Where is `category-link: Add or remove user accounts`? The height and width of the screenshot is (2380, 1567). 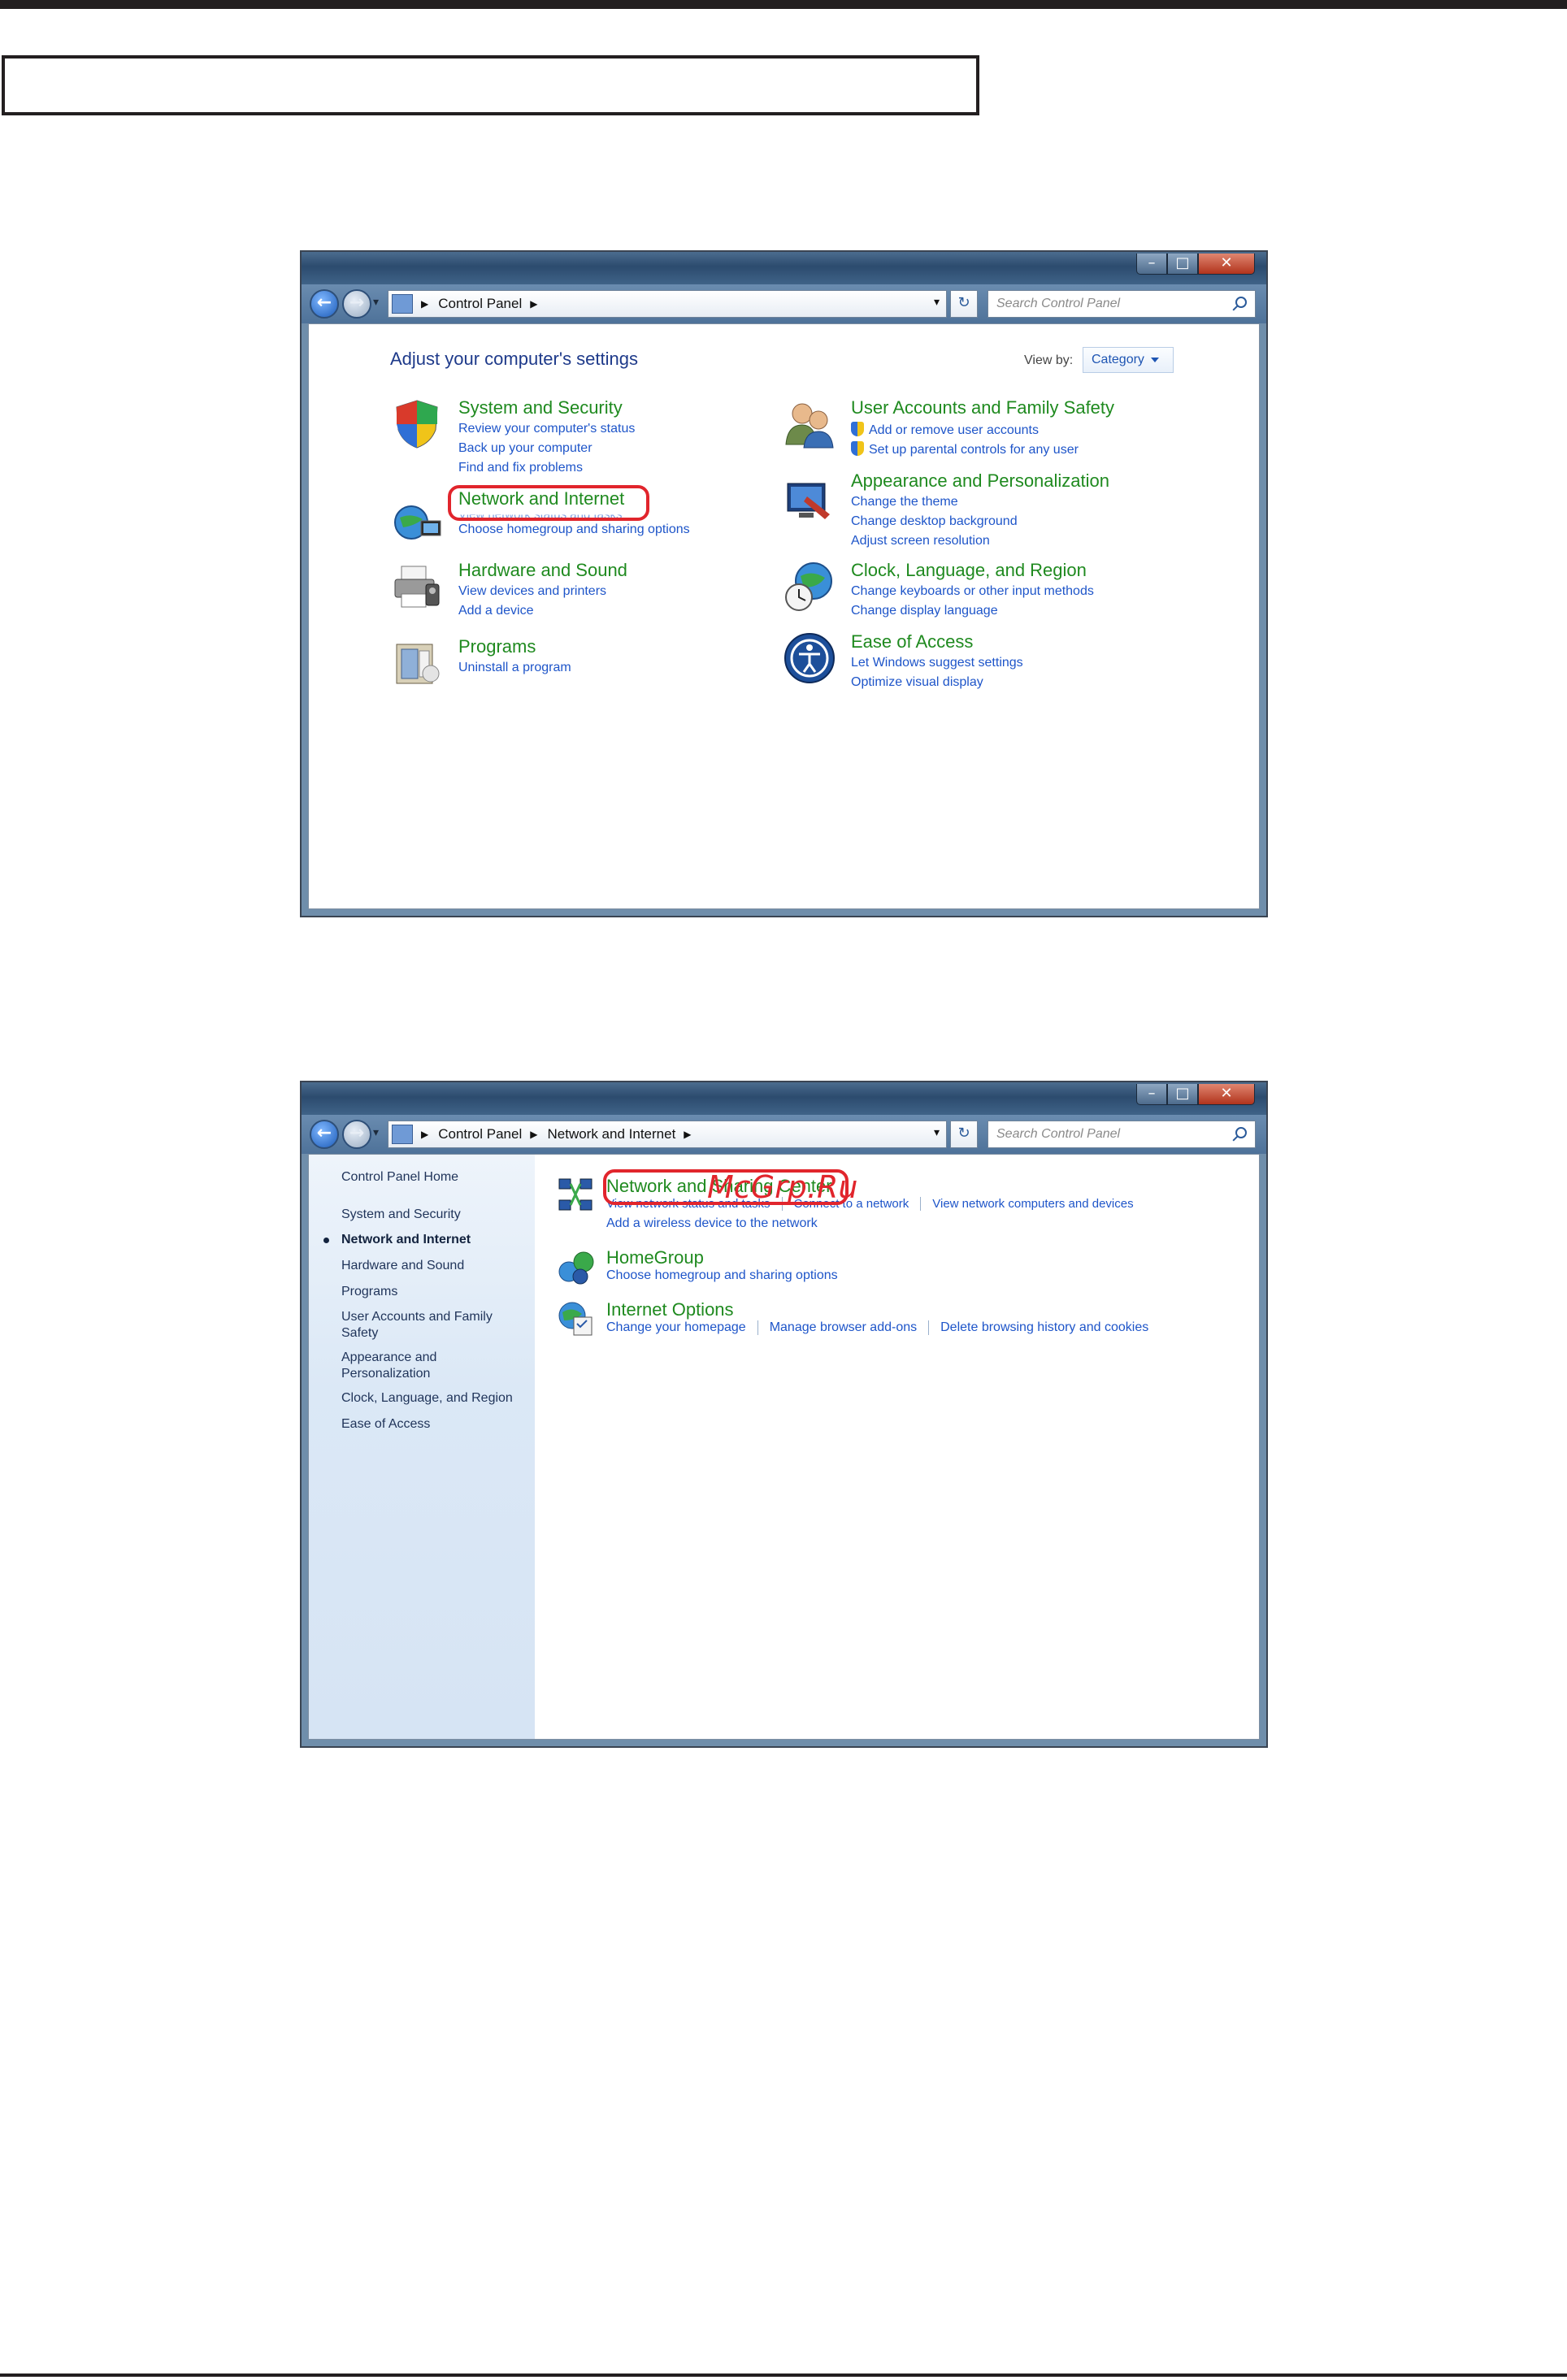
category-link: Add or remove user accounts is located at coordinates (945, 430).